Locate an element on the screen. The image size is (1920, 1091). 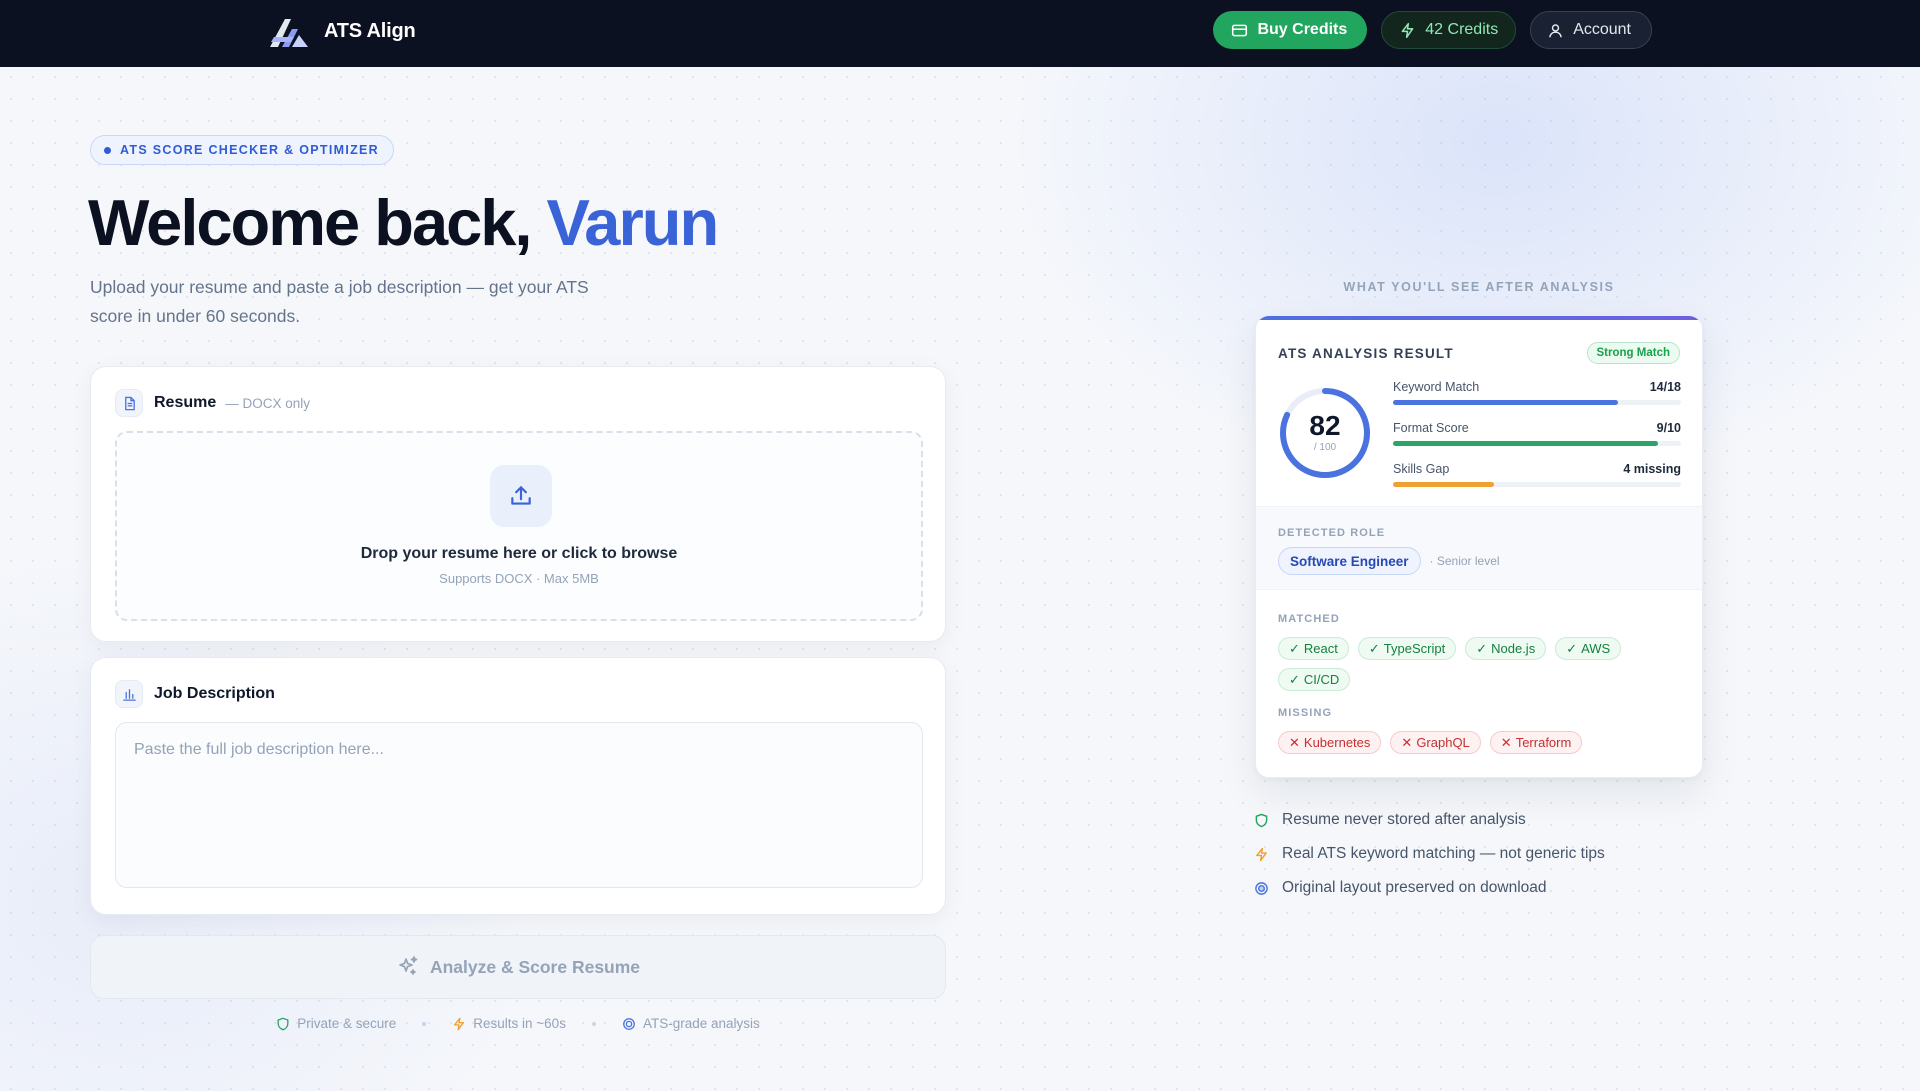
user-icon is located at coordinates (1555, 30).